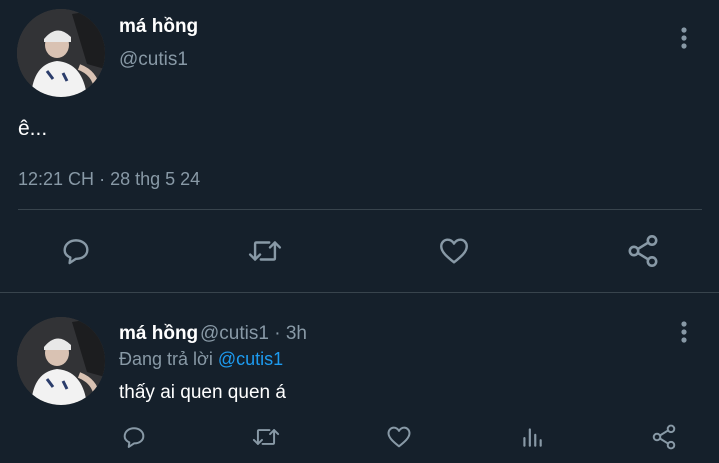 Image resolution: width=719 pixels, height=463 pixels. What do you see at coordinates (359, 292) in the screenshot?
I see `section-divider` at bounding box center [359, 292].